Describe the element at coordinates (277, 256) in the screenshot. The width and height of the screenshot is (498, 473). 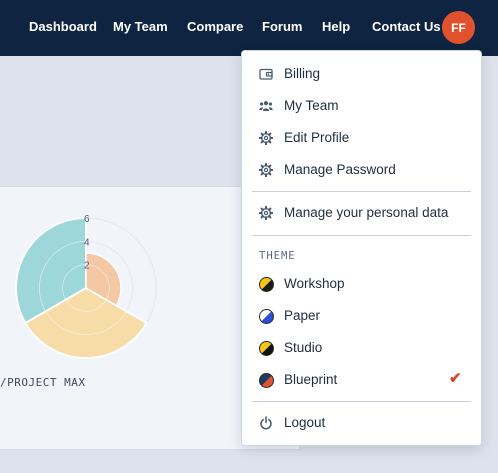
I see `theme-section-heading: THEME` at that location.